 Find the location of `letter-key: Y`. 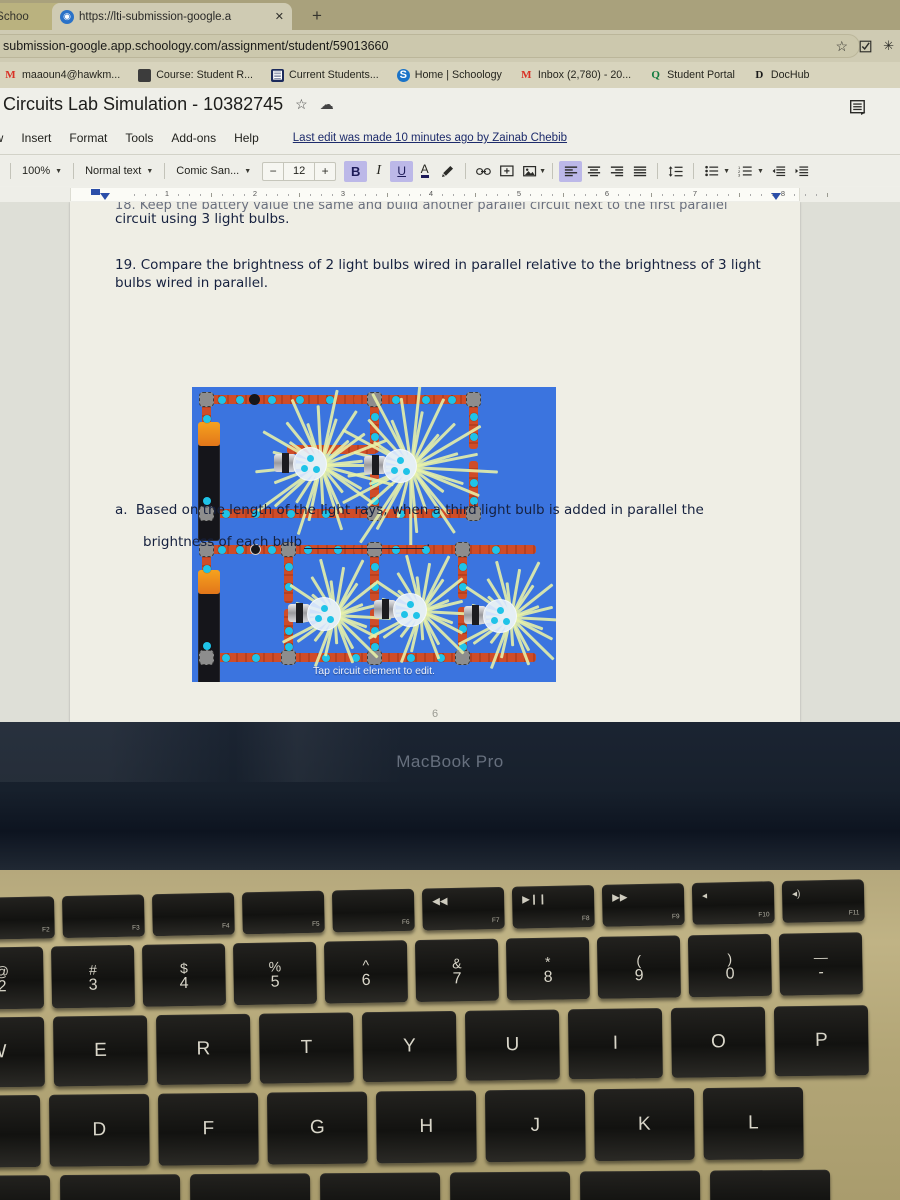

letter-key: Y is located at coordinates (409, 1046).